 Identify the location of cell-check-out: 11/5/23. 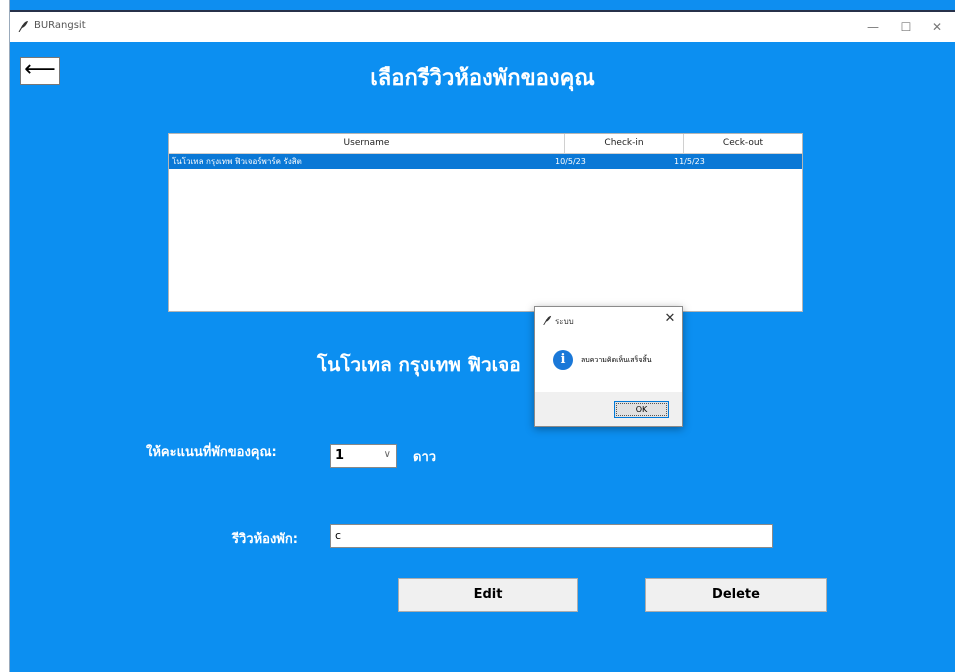
(689, 161).